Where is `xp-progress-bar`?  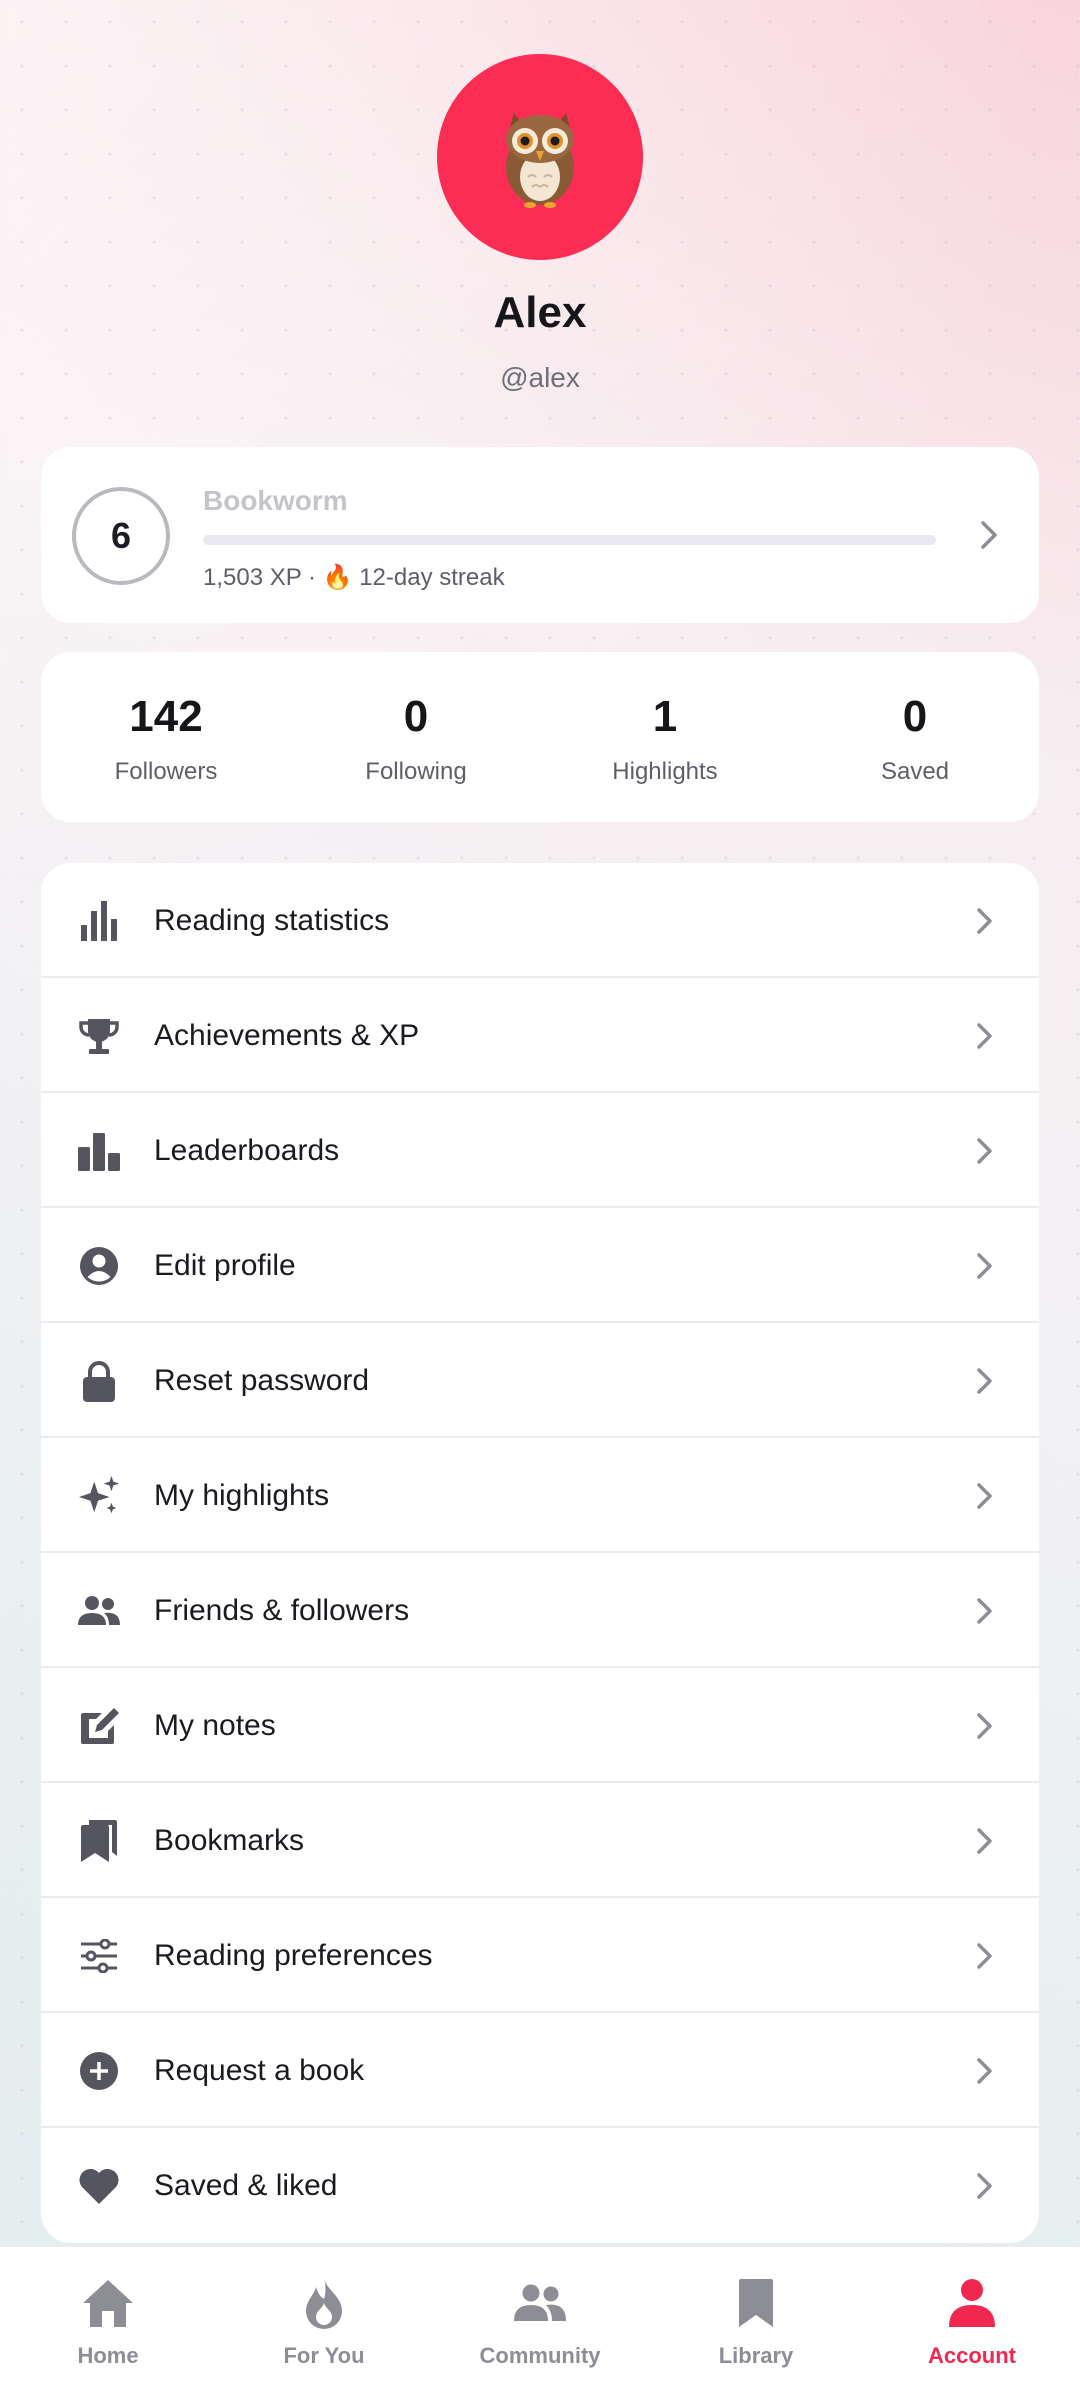
xp-progress-bar is located at coordinates (569, 540).